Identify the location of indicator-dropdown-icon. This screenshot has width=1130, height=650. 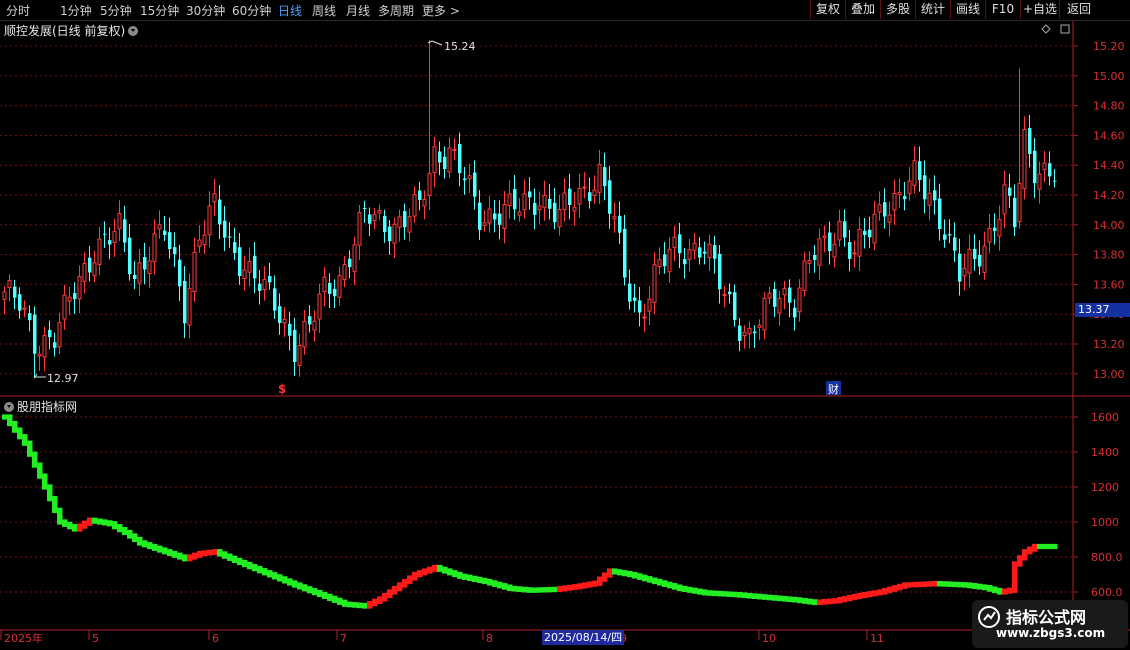
(9, 407).